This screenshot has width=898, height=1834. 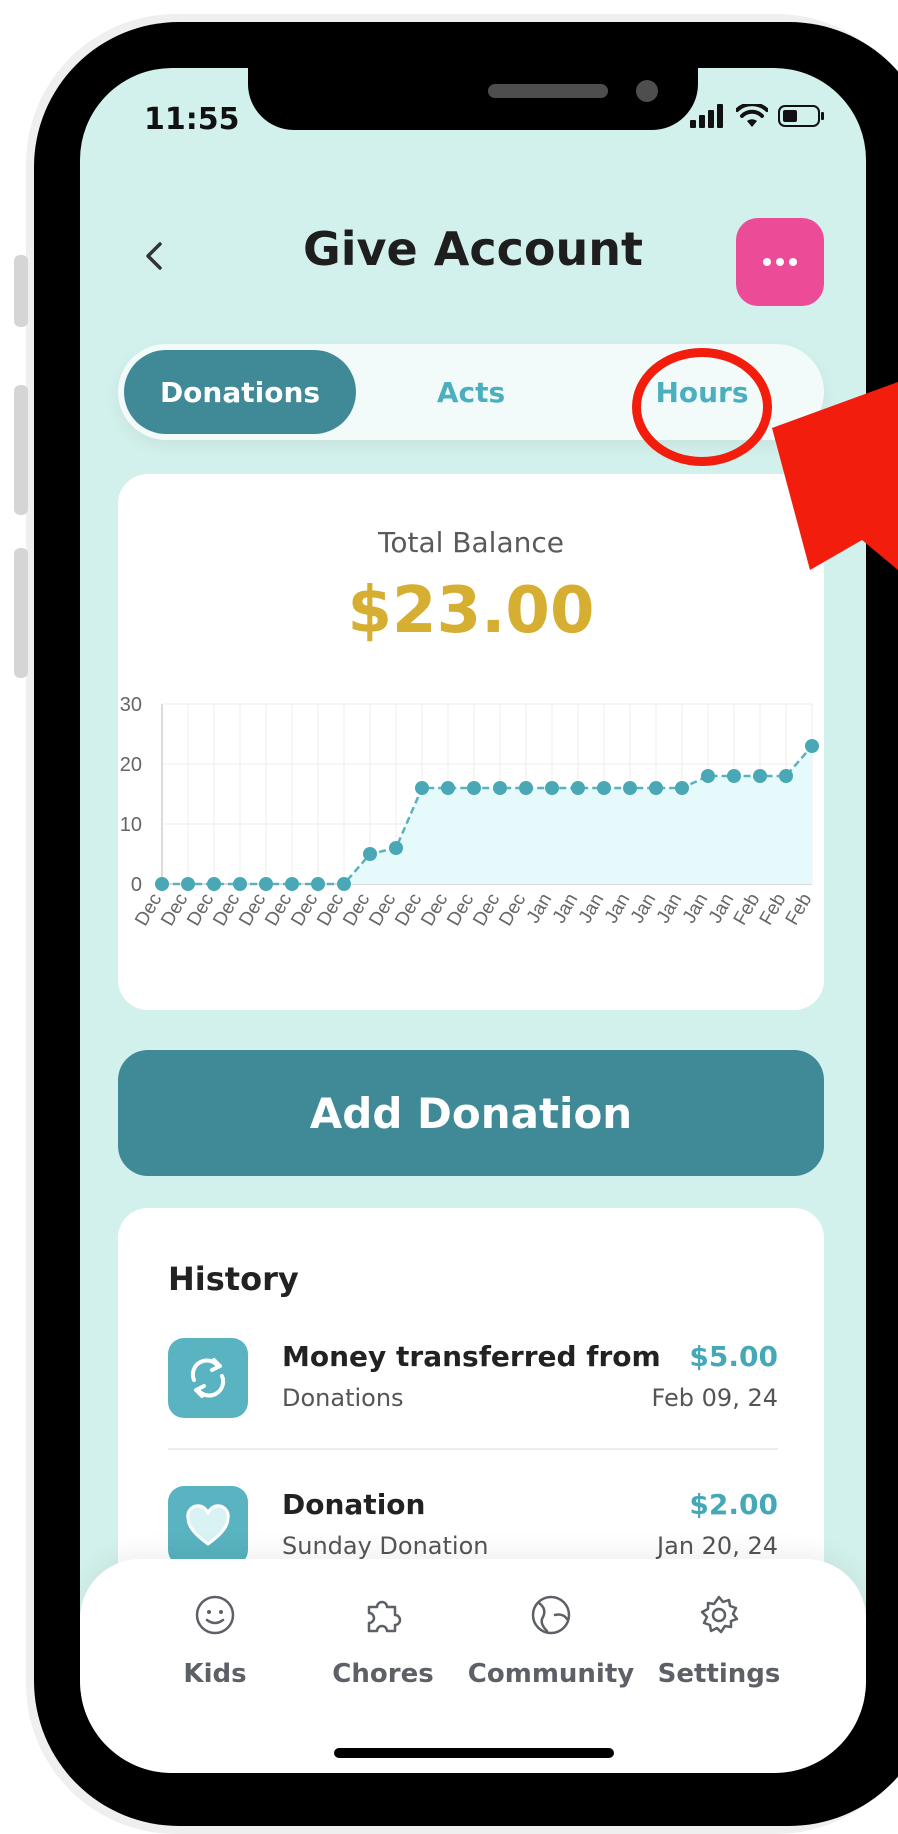 I want to click on divider, so click(x=473, y=1449).